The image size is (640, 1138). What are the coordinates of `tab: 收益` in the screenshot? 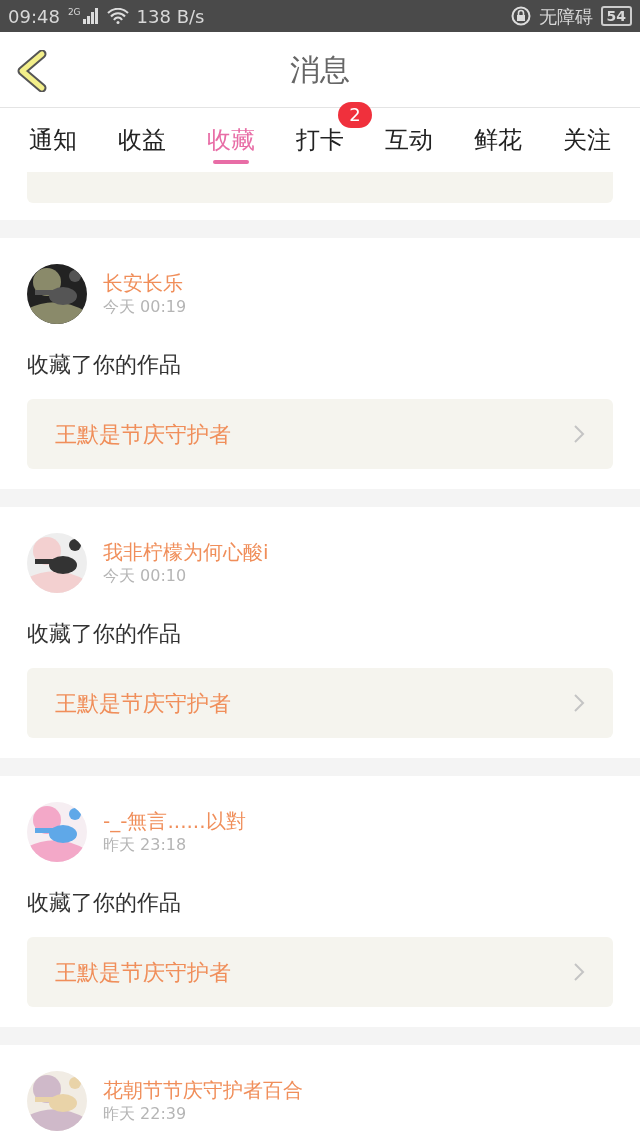 It's located at (141, 140).